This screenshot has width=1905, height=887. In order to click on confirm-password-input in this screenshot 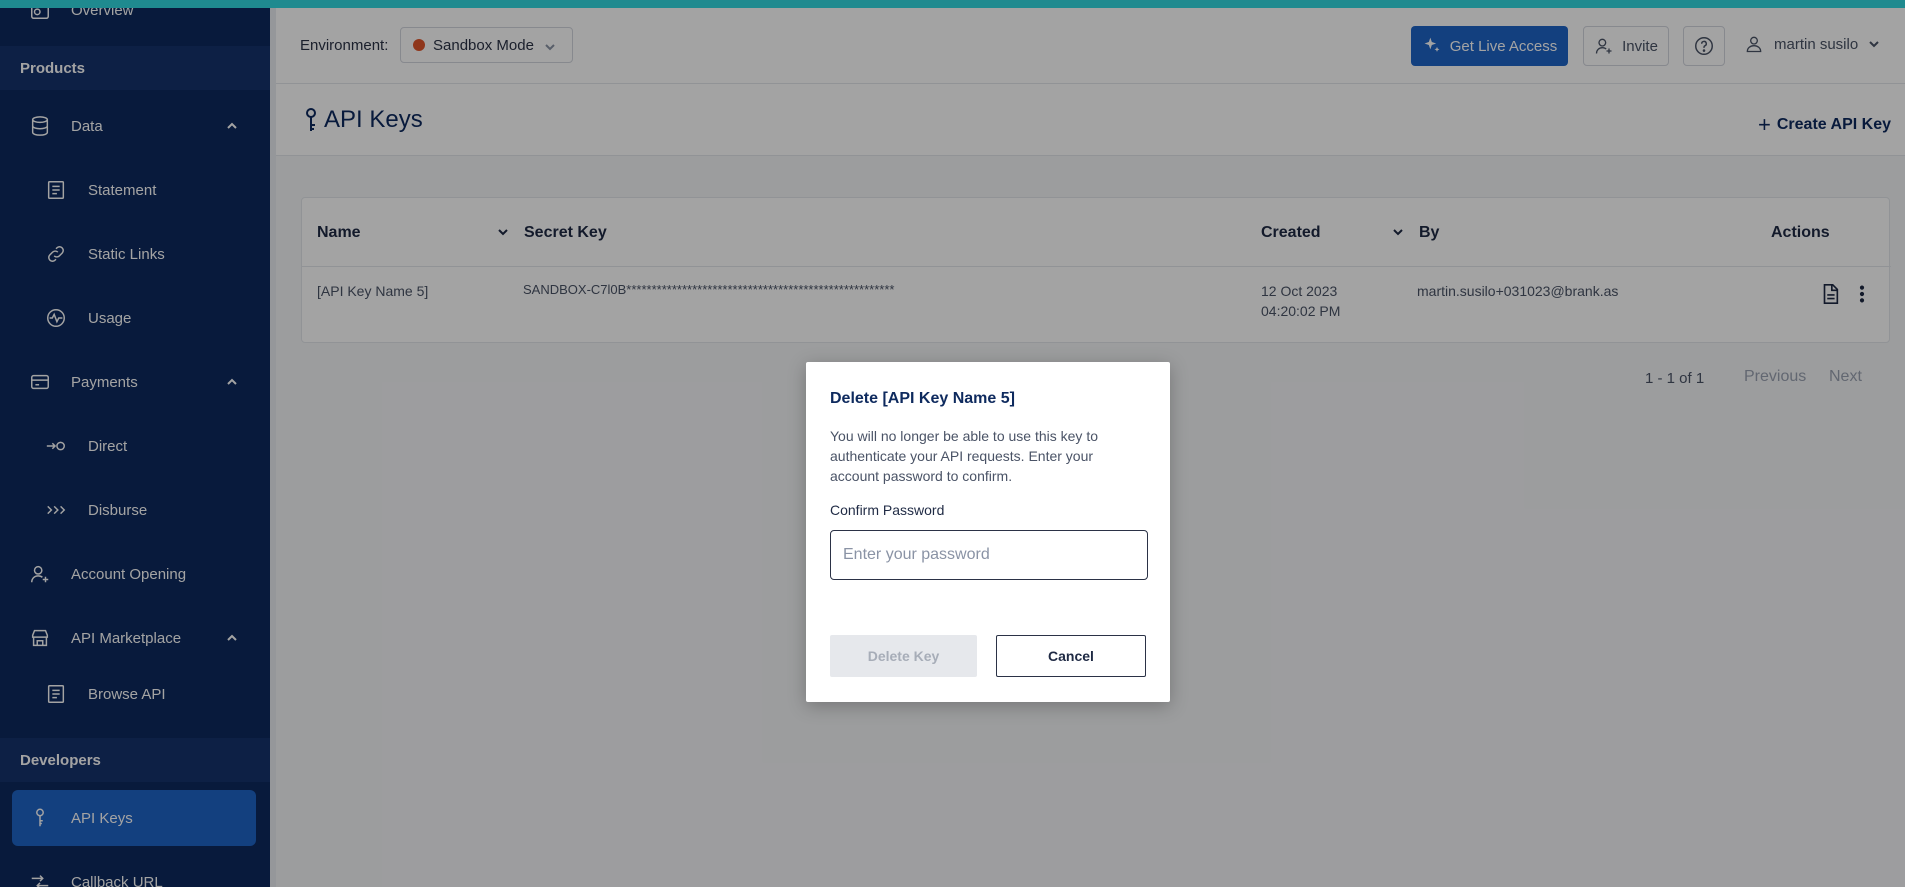, I will do `click(989, 555)`.